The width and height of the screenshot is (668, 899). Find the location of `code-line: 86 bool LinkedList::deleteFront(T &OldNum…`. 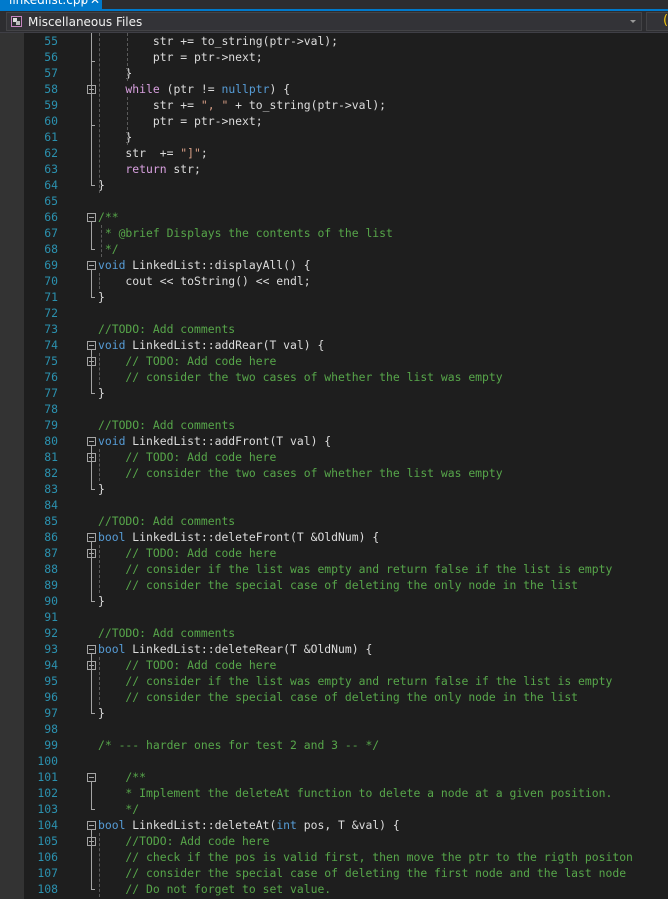

code-line: 86 bool LinkedList::deleteFront(T &OldNum… is located at coordinates (334, 537).